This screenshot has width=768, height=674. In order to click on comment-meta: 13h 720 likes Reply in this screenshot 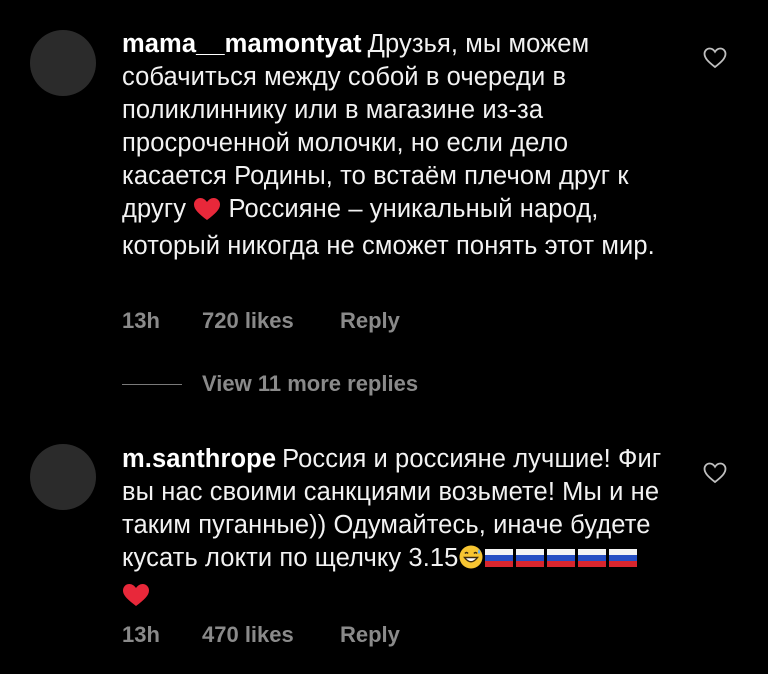, I will do `click(261, 321)`.